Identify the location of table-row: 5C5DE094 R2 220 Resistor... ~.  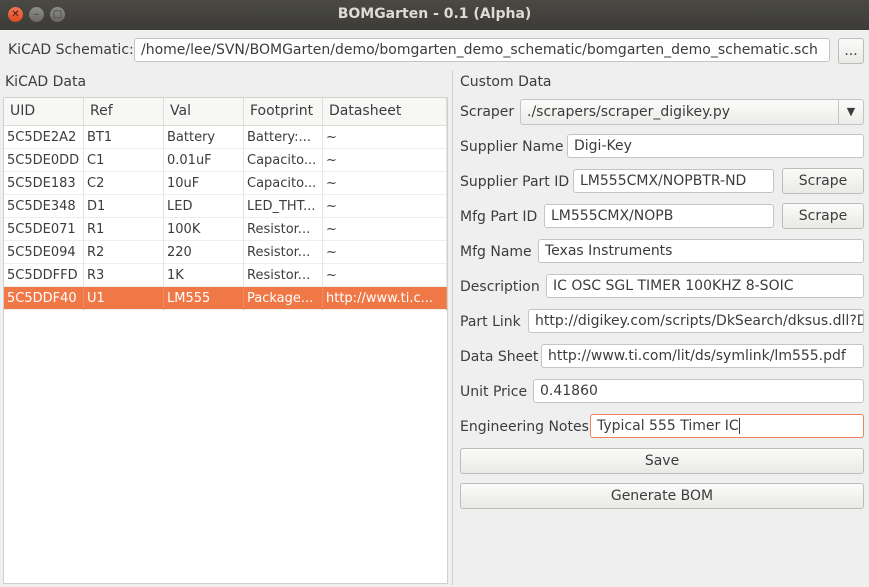
(225, 252).